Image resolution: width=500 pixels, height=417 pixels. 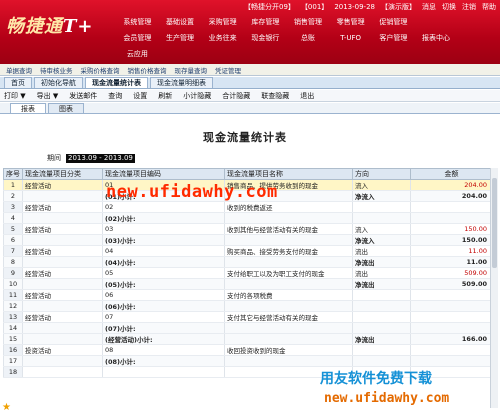 I want to click on tab-init-guide: 初始化导航, so click(x=58, y=82).